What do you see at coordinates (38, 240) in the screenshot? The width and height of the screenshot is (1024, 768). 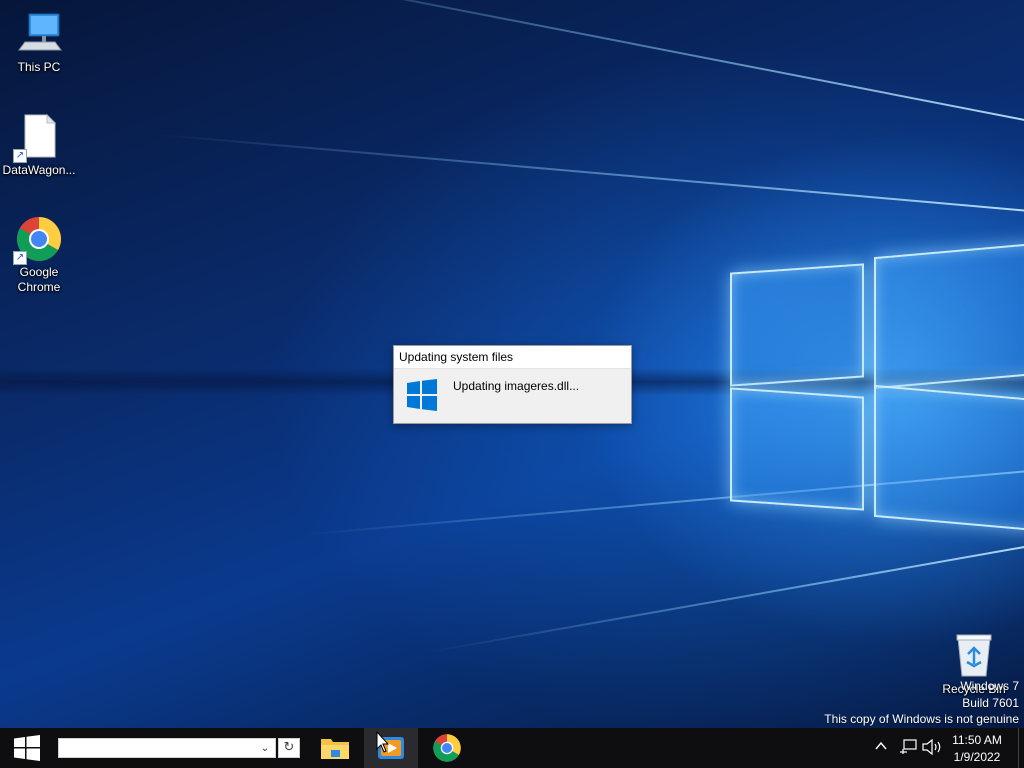 I see `chrome-icon: ↗` at bounding box center [38, 240].